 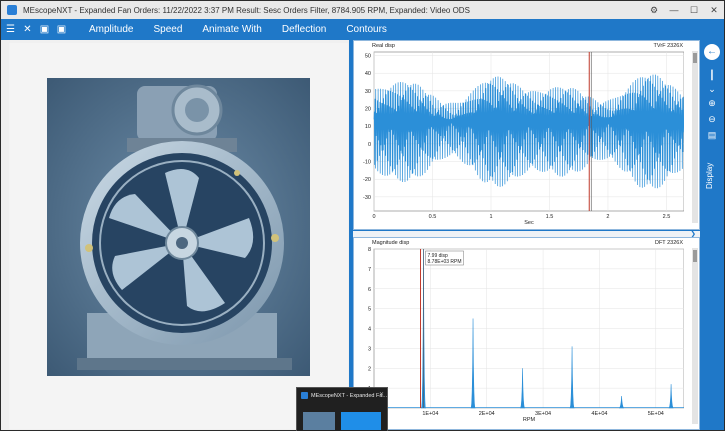 I want to click on menu-contours: Contours, so click(x=366, y=29).